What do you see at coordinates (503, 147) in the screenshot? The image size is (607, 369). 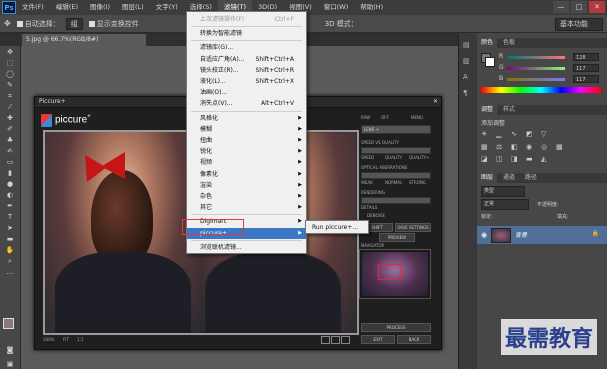 I see `color-balance-icon: ⚖` at bounding box center [503, 147].